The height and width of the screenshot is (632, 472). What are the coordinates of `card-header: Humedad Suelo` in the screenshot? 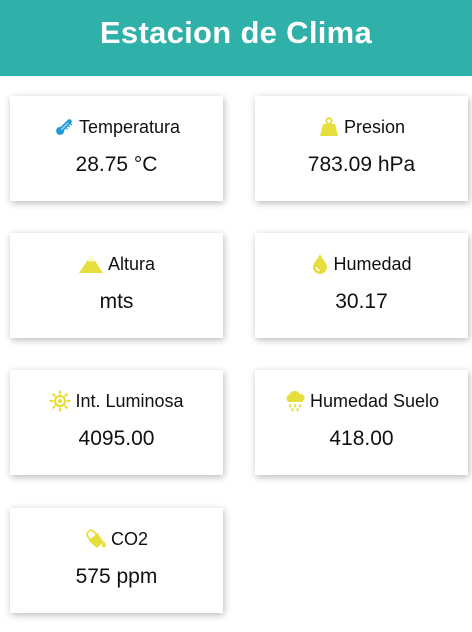 It's located at (361, 401).